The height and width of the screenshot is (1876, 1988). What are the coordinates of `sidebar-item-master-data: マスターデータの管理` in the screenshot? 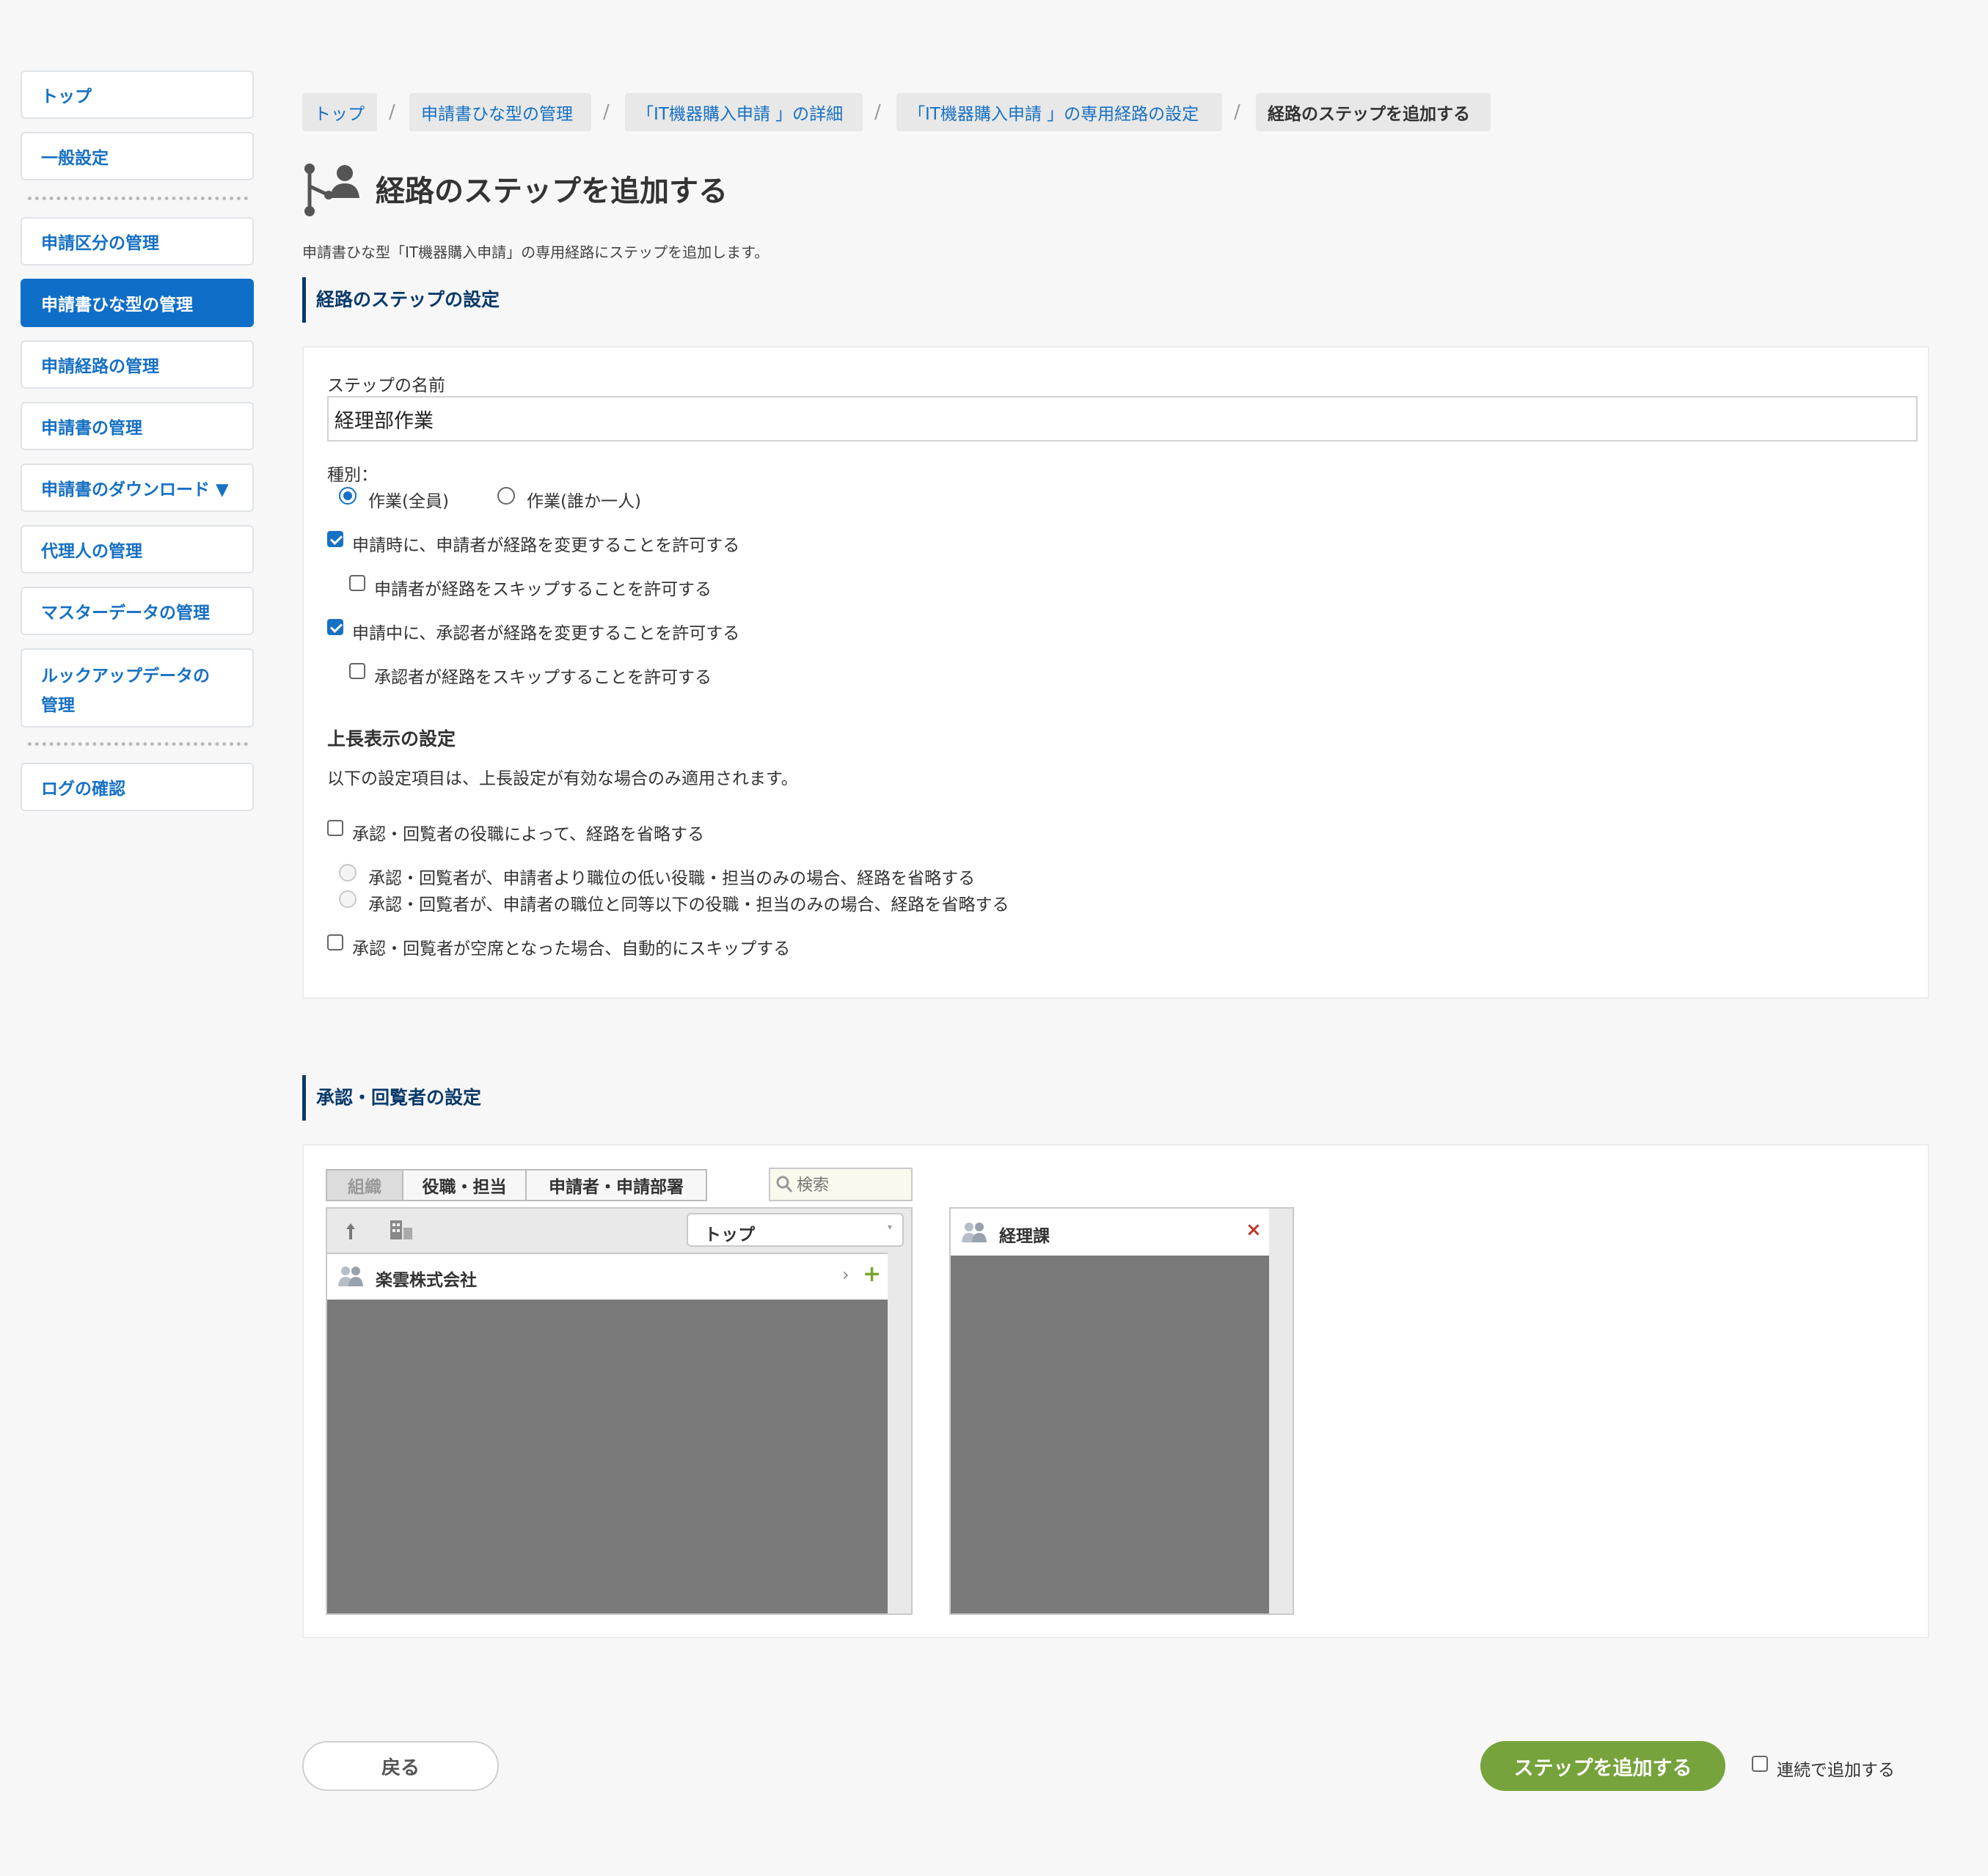 It's located at (137, 611).